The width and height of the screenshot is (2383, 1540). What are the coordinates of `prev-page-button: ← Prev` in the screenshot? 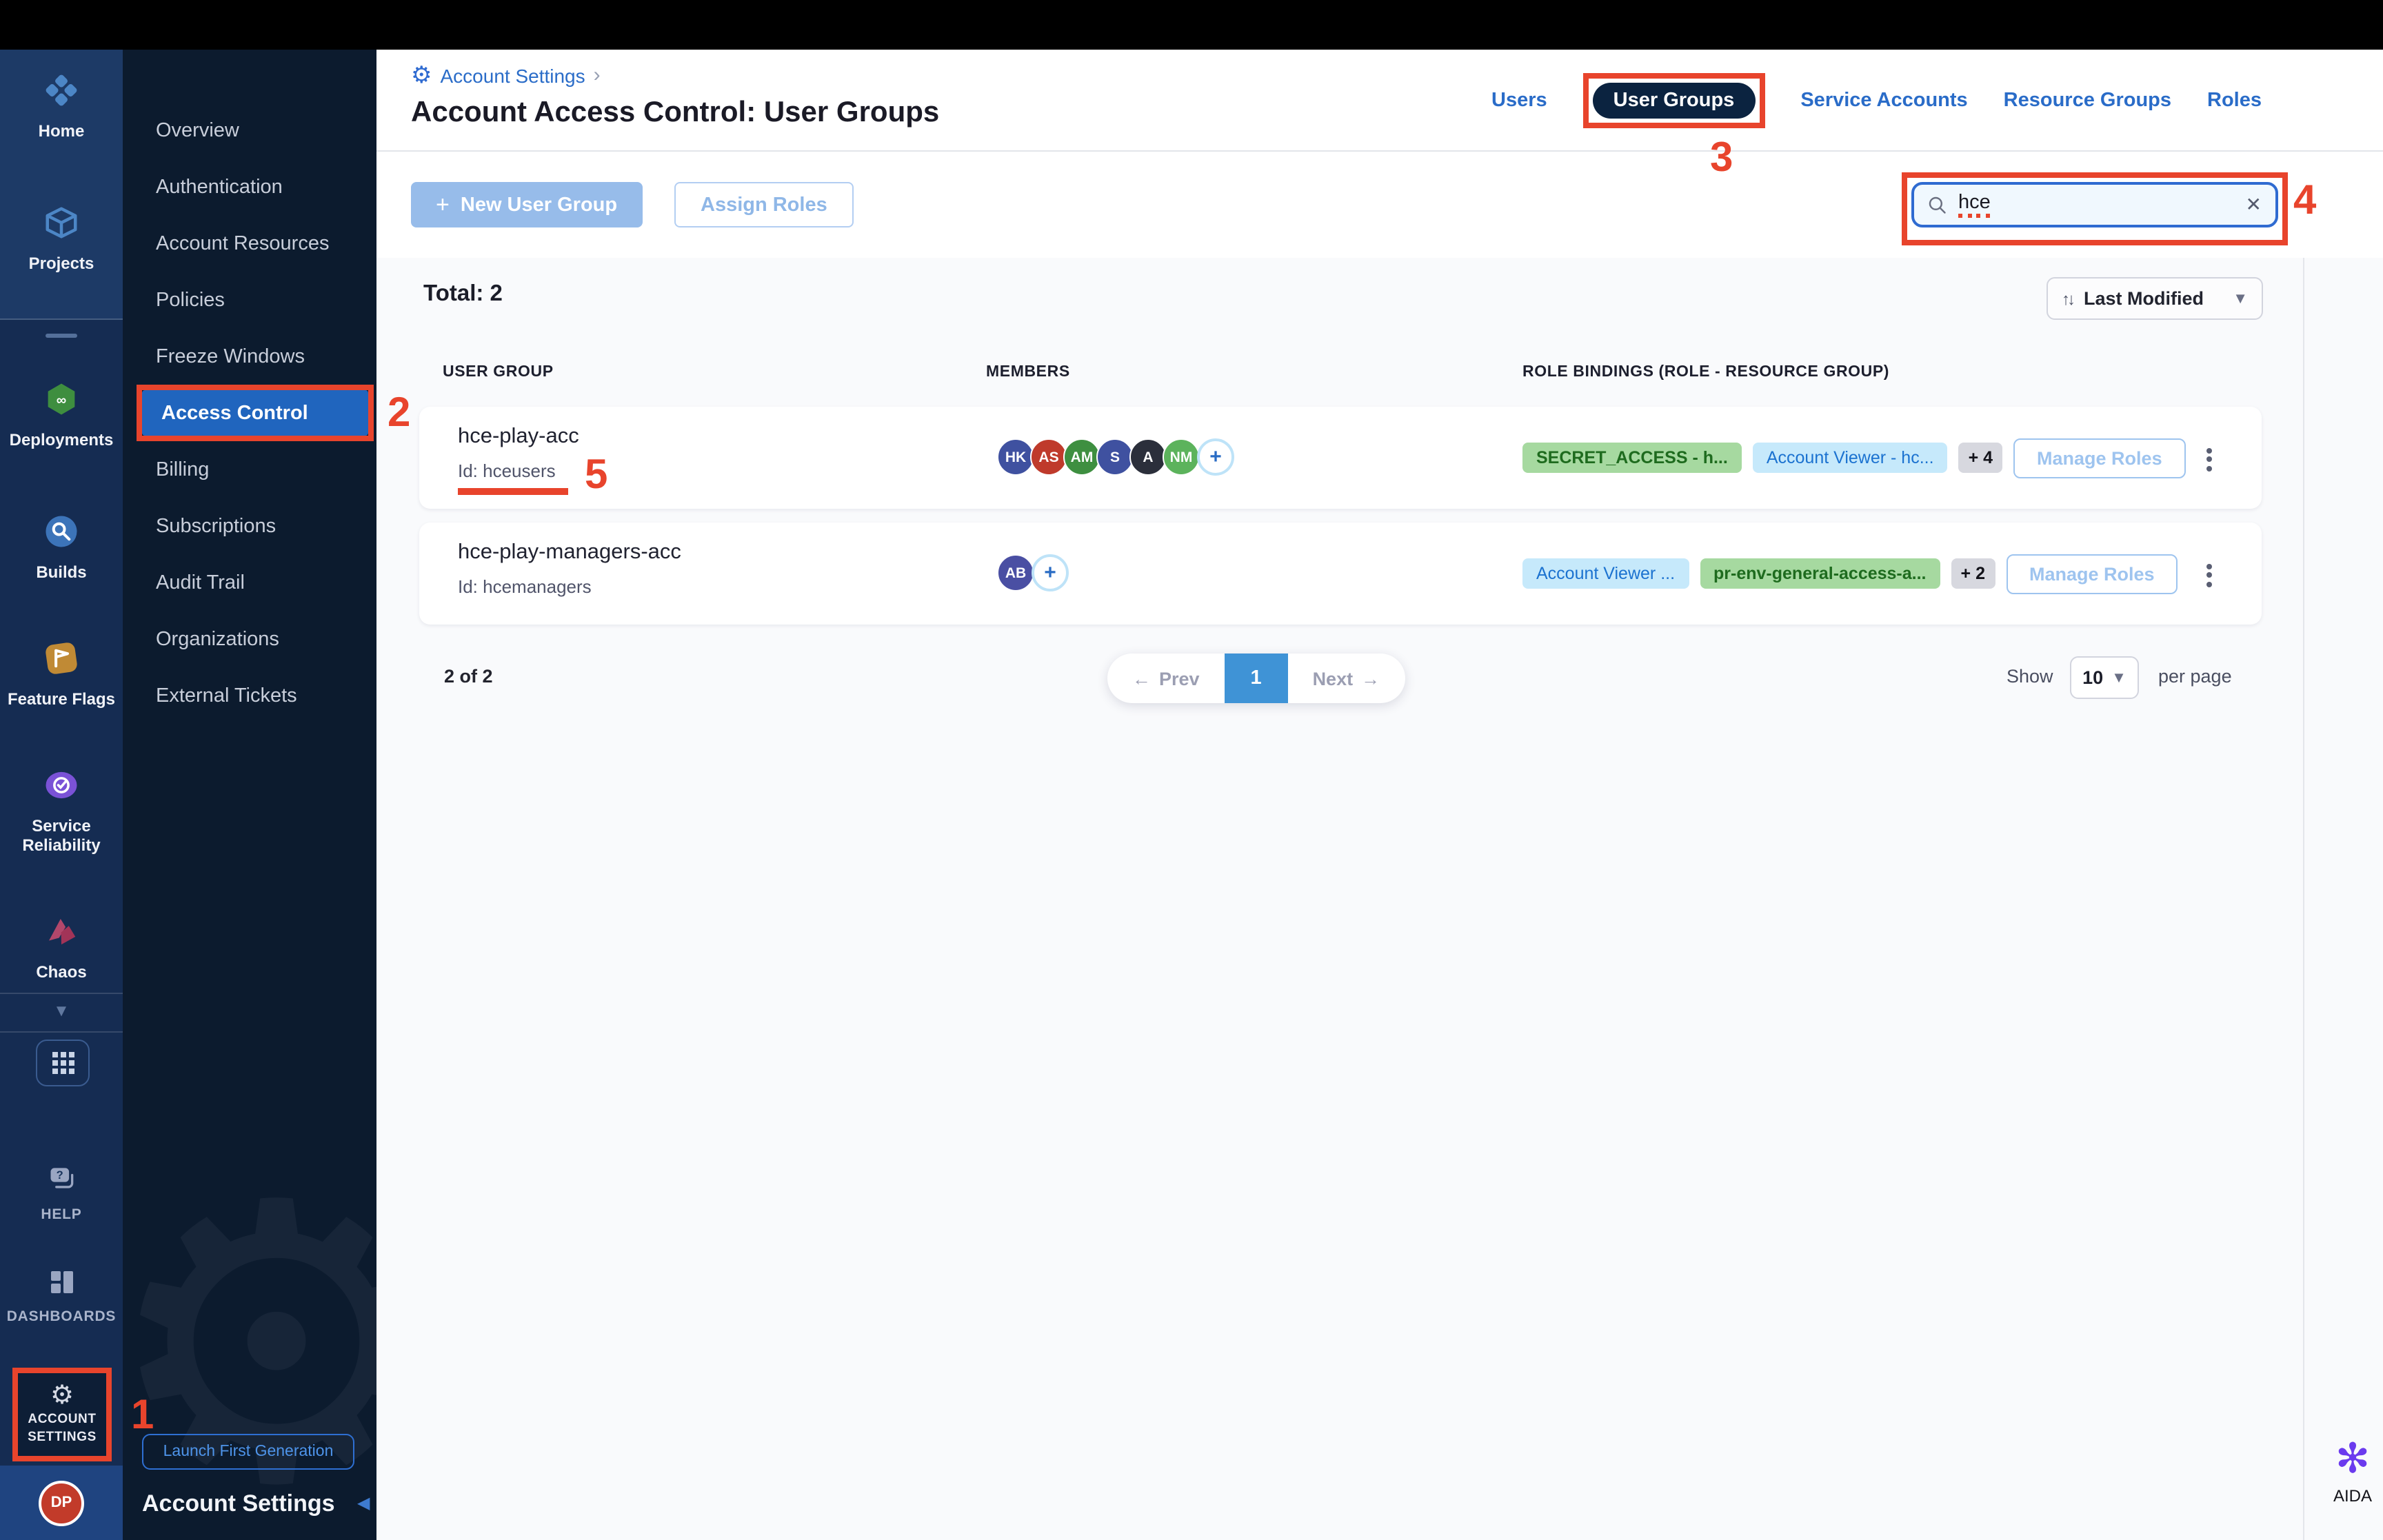 It's located at (1166, 679).